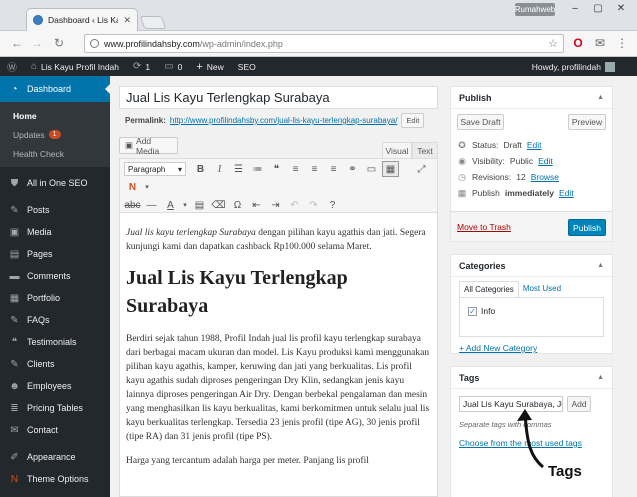 Image resolution: width=637 pixels, height=497 pixels. What do you see at coordinates (371, 169) in the screenshot?
I see `more-tag-icon: ▭` at bounding box center [371, 169].